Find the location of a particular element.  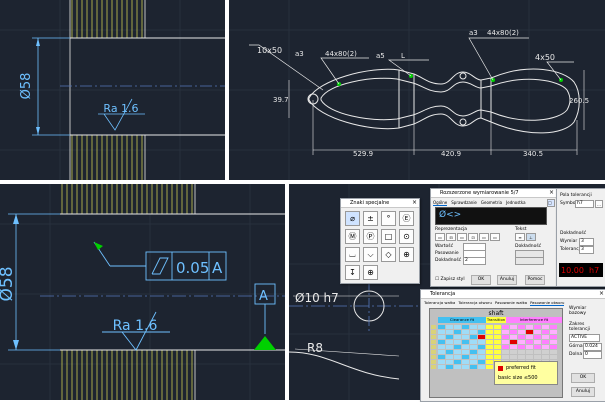

ok-button: OK is located at coordinates (481, 280).